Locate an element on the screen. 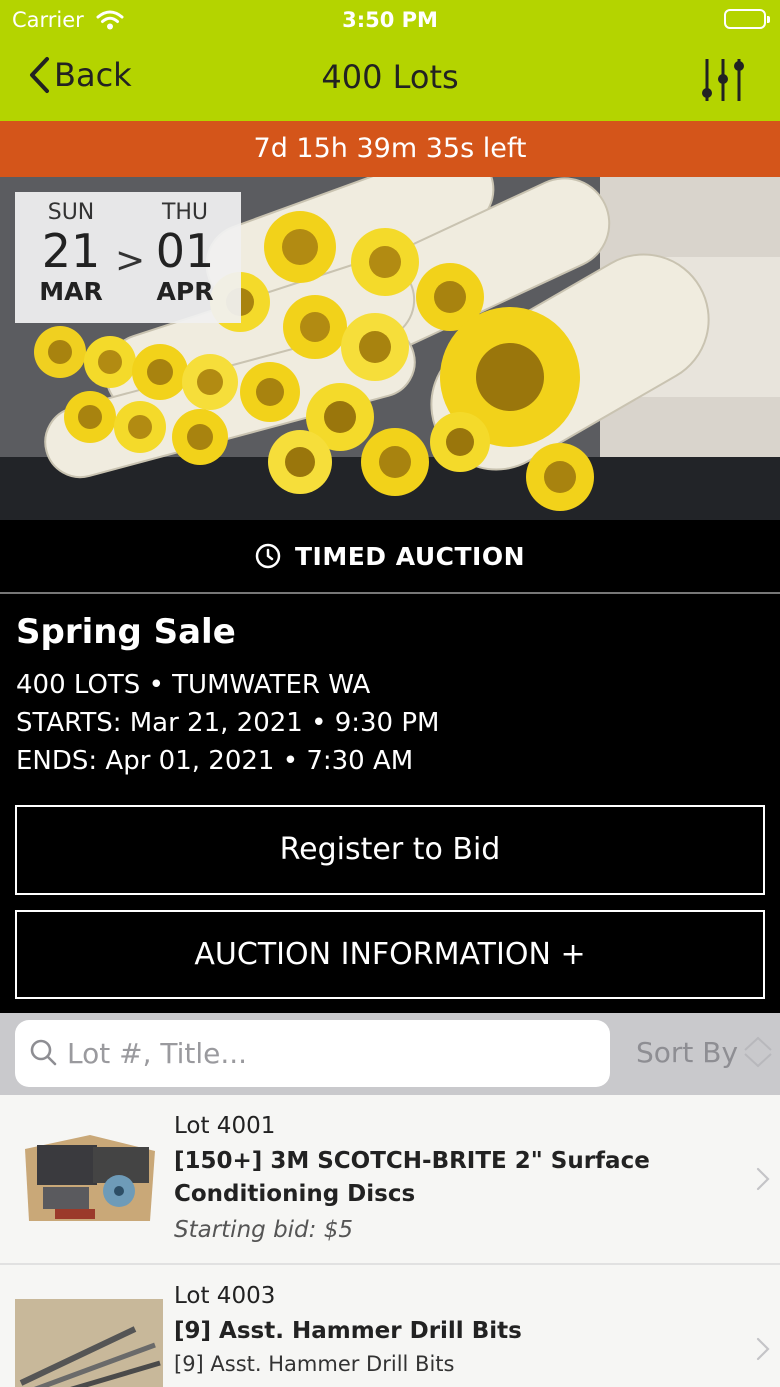  sort-icon is located at coordinates (758, 1052).